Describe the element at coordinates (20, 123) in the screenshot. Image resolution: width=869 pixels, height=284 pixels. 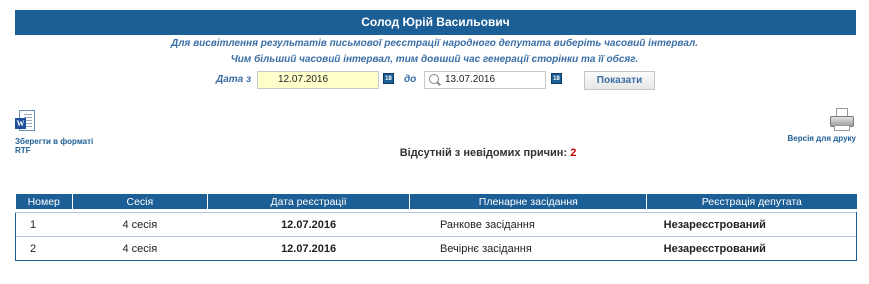
I see `word-badge: W` at that location.